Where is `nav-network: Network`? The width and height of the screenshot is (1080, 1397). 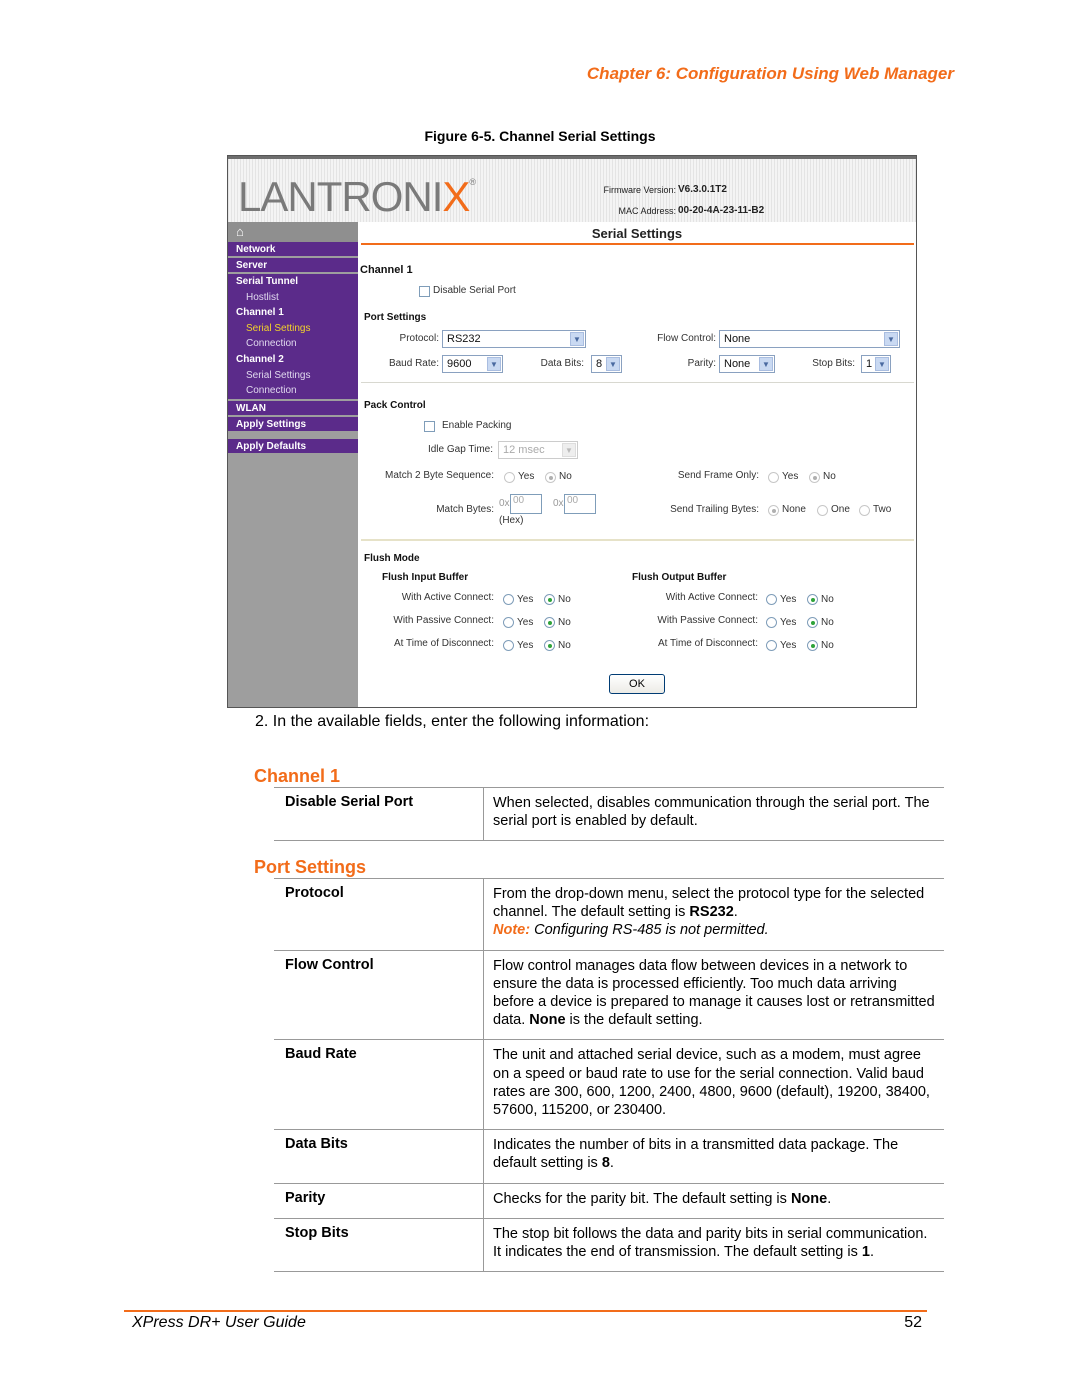 nav-network: Network is located at coordinates (293, 250).